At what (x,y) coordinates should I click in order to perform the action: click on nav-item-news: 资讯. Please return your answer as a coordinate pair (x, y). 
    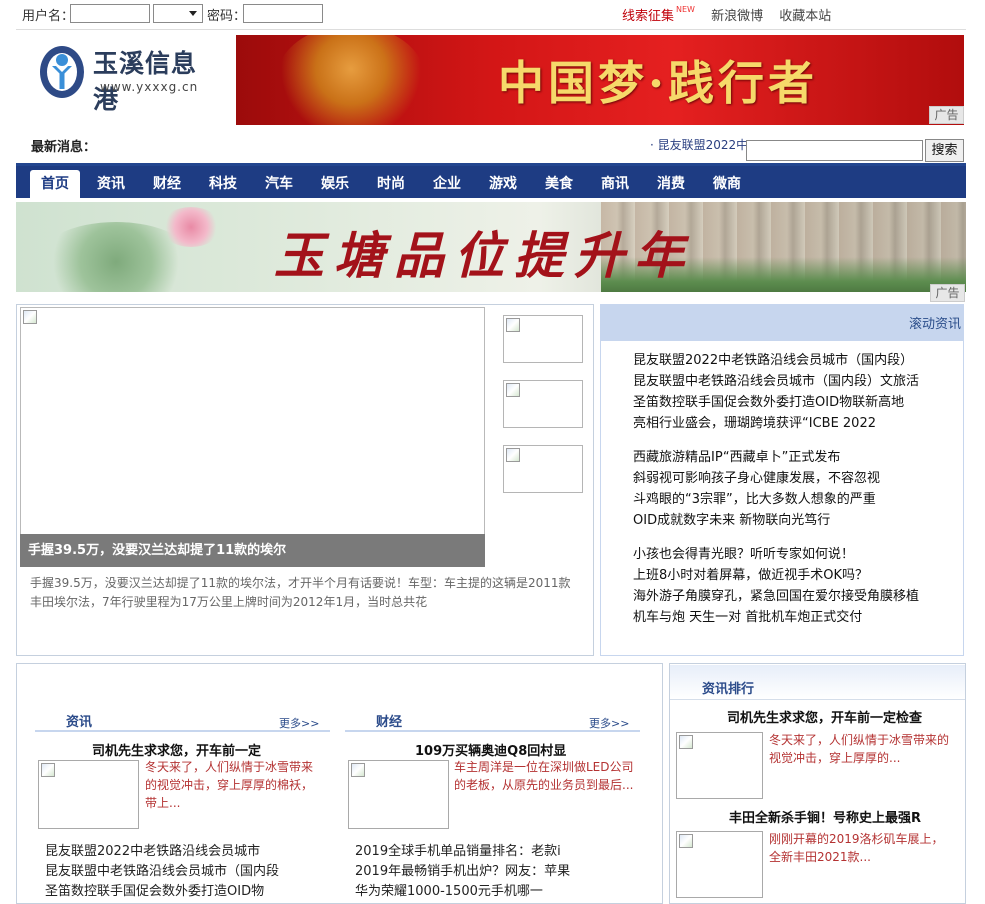
    Looking at the image, I should click on (111, 184).